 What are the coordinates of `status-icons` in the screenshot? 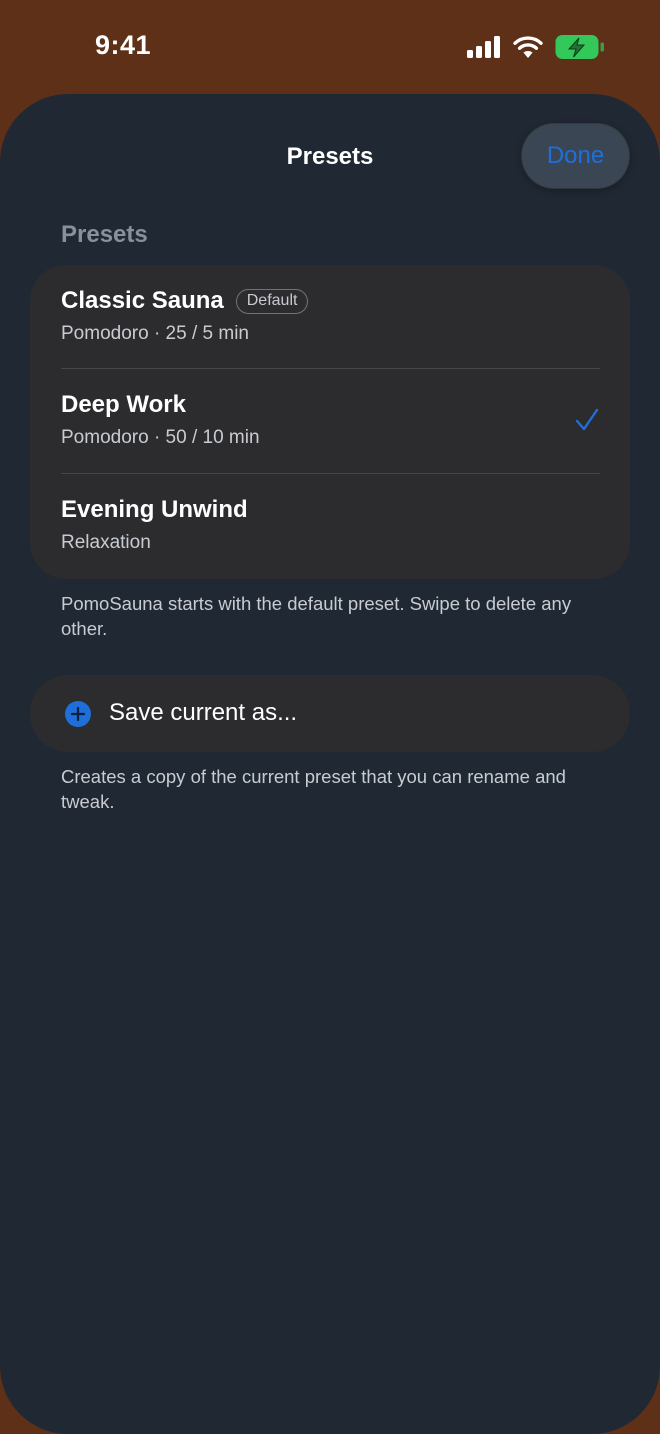 It's located at (536, 47).